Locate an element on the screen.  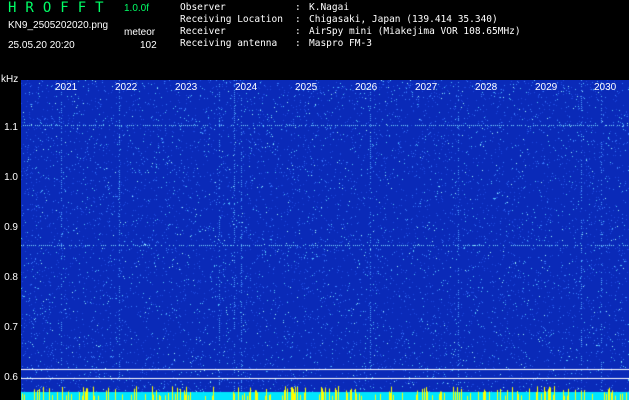
x-tick-label: 2023 is located at coordinates (186, 87).